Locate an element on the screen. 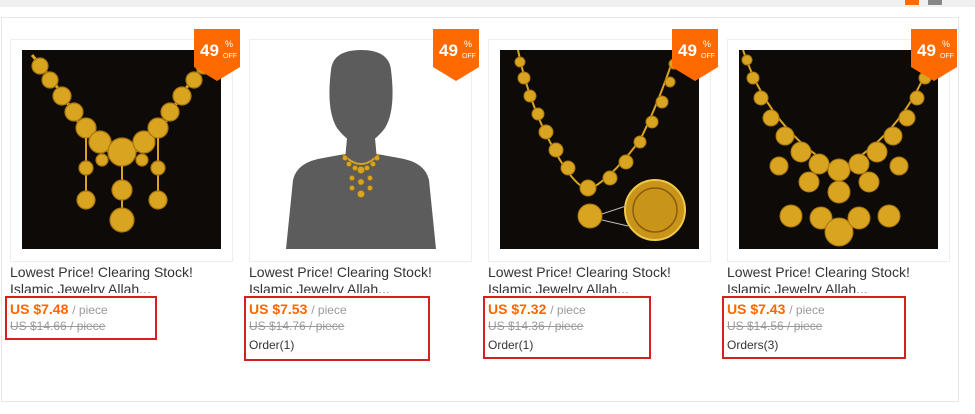 This screenshot has height=414, width=975. product-image-coin-bib-necklace is located at coordinates (838, 149).